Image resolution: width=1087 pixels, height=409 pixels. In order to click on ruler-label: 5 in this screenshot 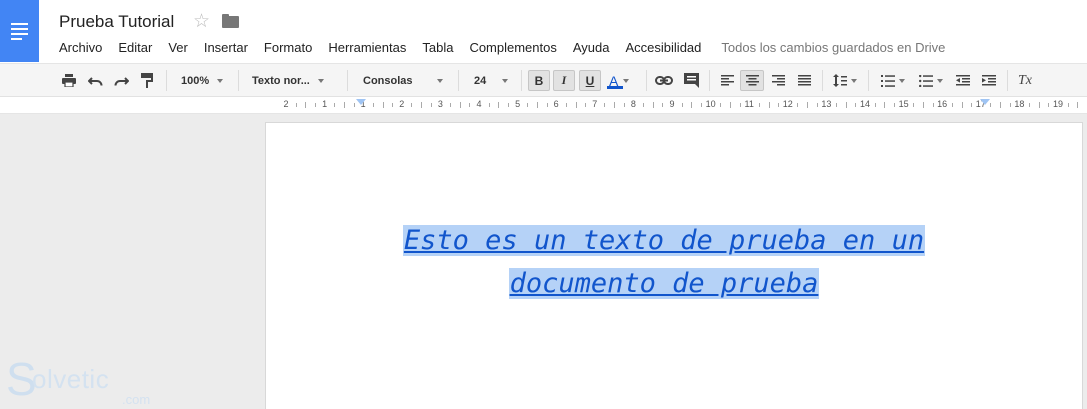, I will do `click(518, 104)`.